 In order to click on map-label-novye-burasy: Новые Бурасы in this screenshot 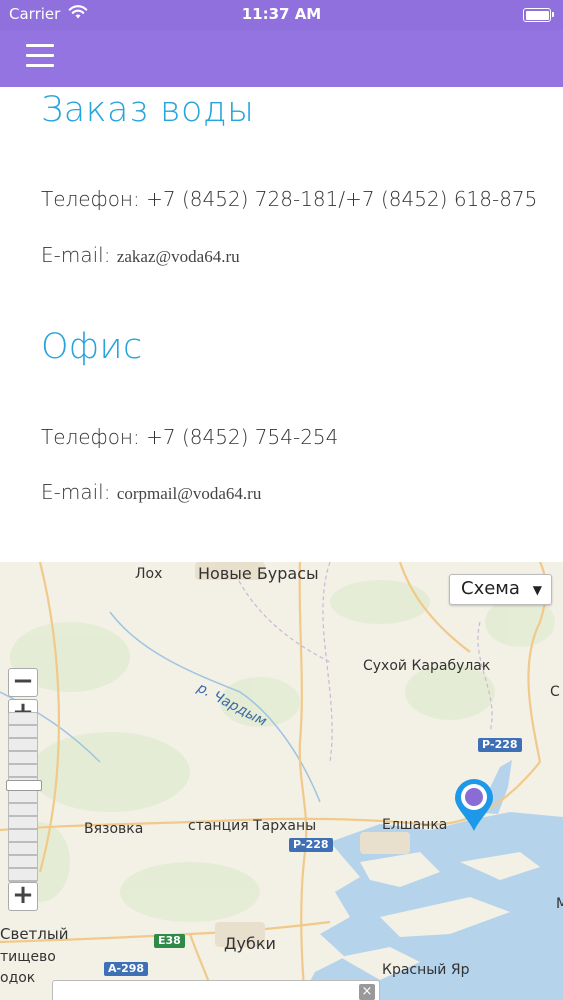, I will do `click(258, 573)`.